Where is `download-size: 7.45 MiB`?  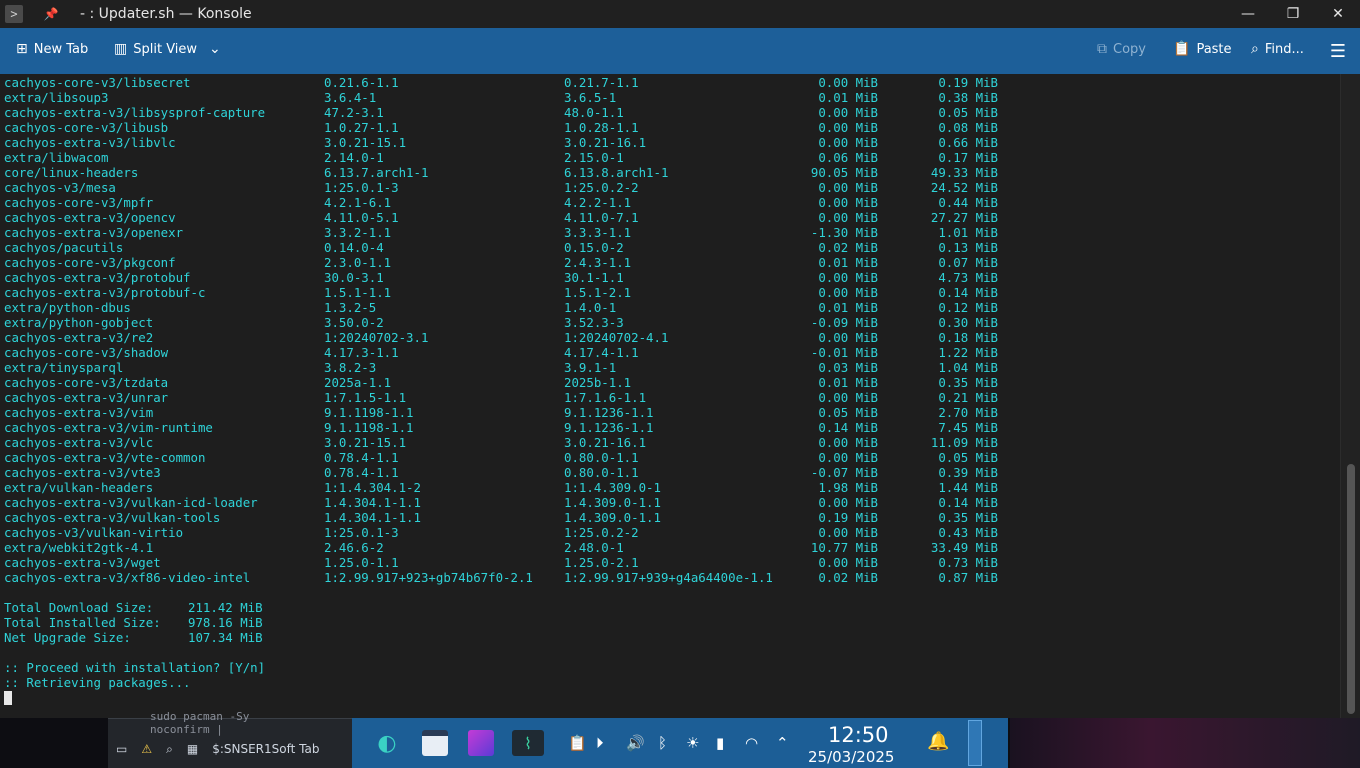
download-size: 7.45 MiB is located at coordinates (968, 427).